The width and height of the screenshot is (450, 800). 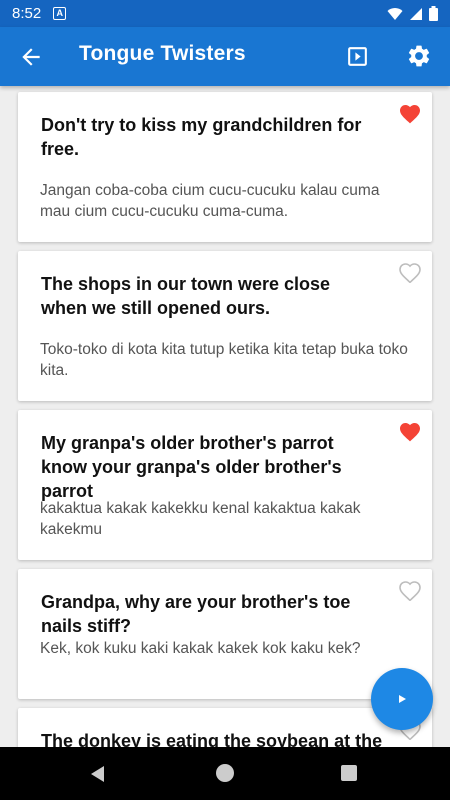 I want to click on gear-icon, so click(x=419, y=56).